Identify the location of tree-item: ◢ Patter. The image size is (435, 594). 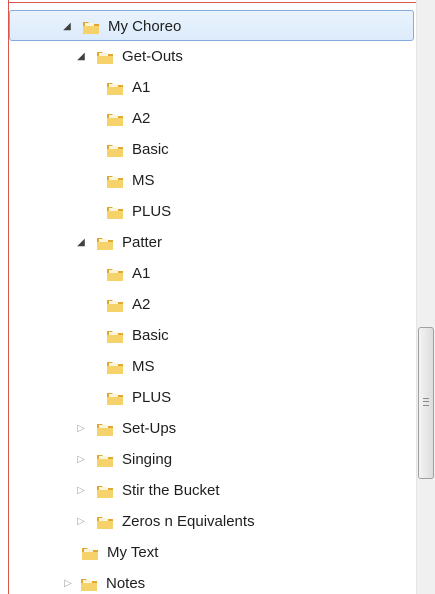
(212, 242).